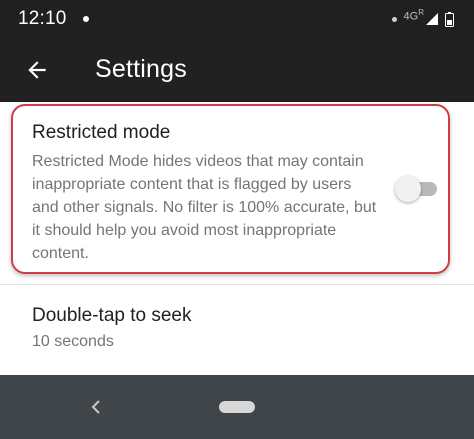  What do you see at coordinates (413, 15) in the screenshot?
I see `network-type-label: 4GR` at bounding box center [413, 15].